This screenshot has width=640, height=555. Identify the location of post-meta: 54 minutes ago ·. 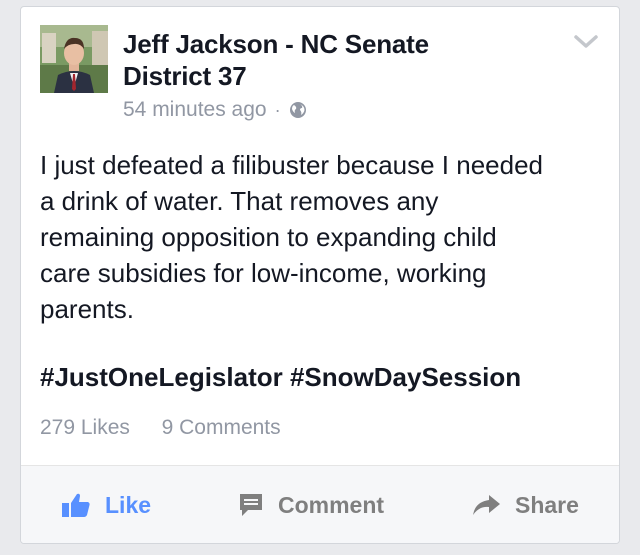
(215, 110).